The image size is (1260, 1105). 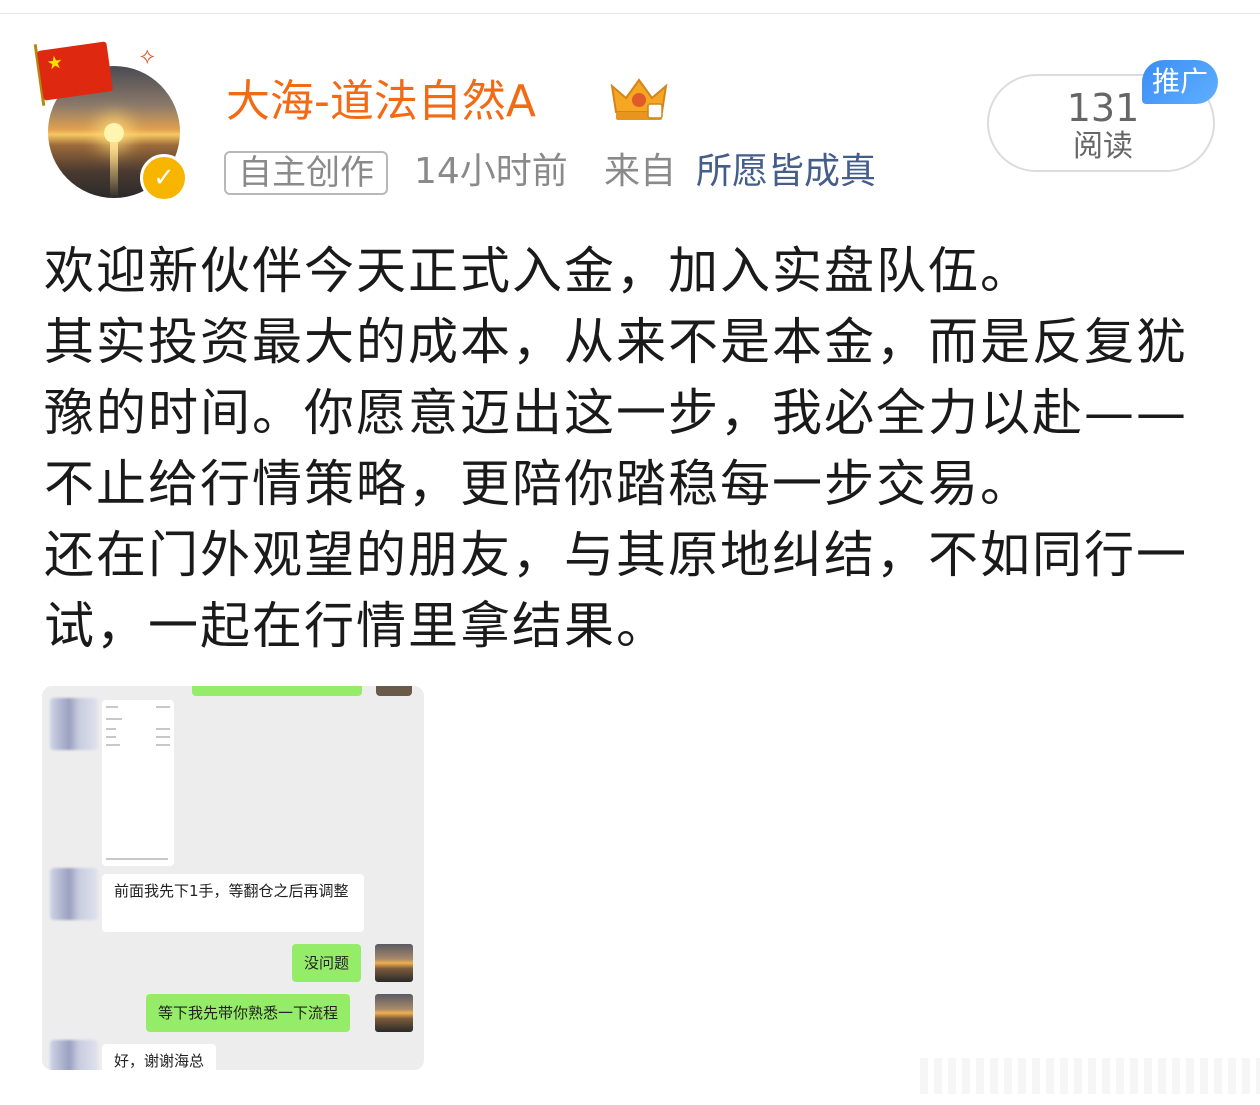 I want to click on post-paragraph: 欢迎新伙伴今天正式入金，加入实盘队伍。, so click(x=538, y=271).